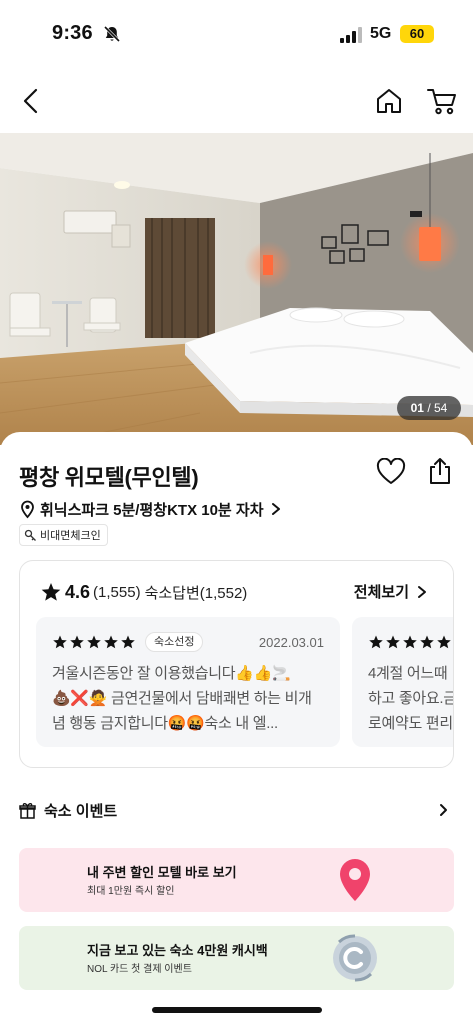 Image resolution: width=473 pixels, height=1024 pixels. I want to click on cart-icon, so click(442, 101).